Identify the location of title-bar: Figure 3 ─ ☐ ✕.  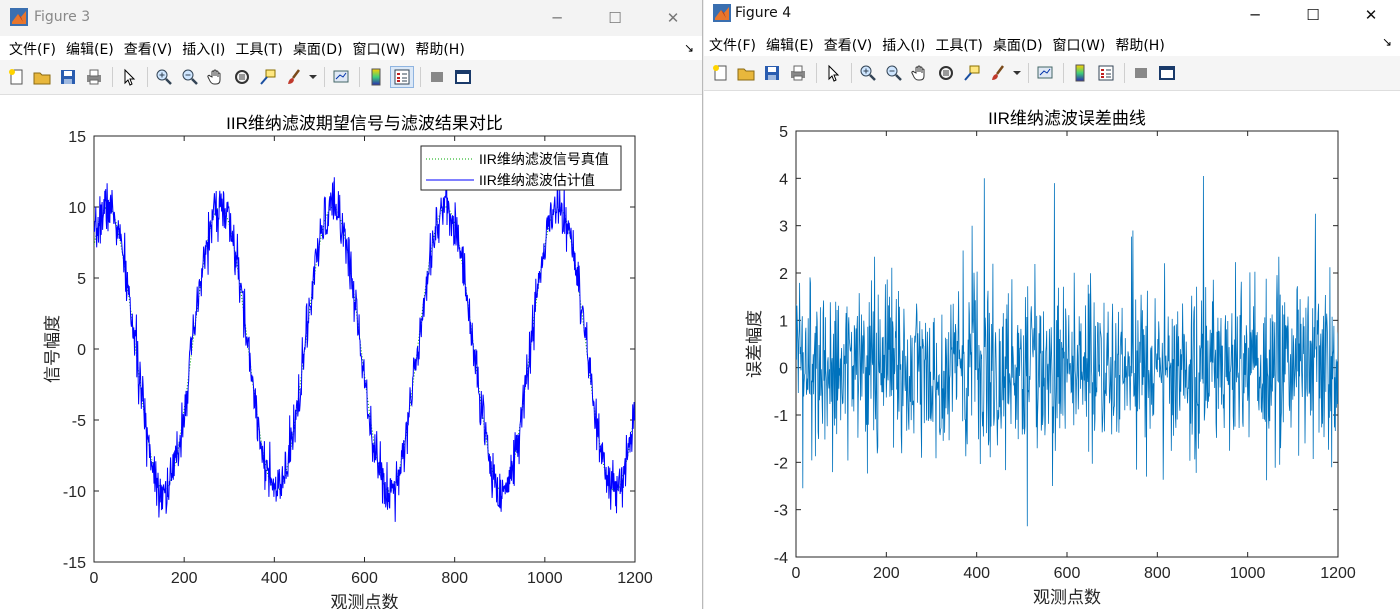
(351, 18).